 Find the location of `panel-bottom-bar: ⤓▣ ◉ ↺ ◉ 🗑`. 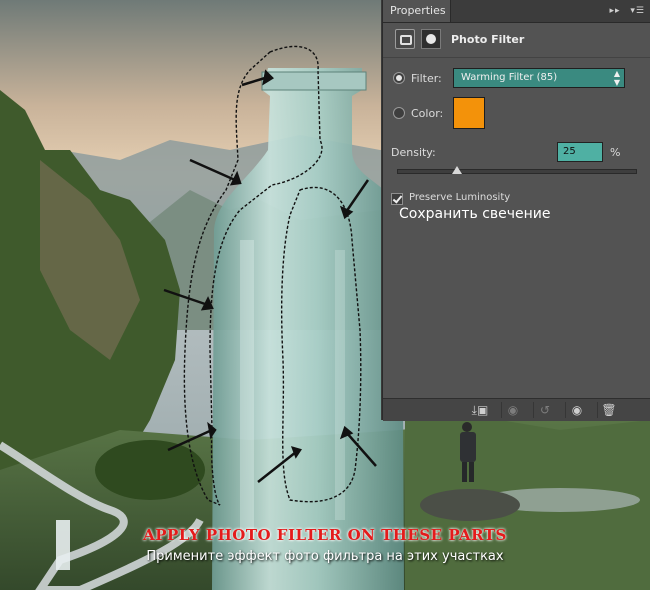

panel-bottom-bar: ⤓▣ ◉ ↺ ◉ 🗑 is located at coordinates (516, 409).